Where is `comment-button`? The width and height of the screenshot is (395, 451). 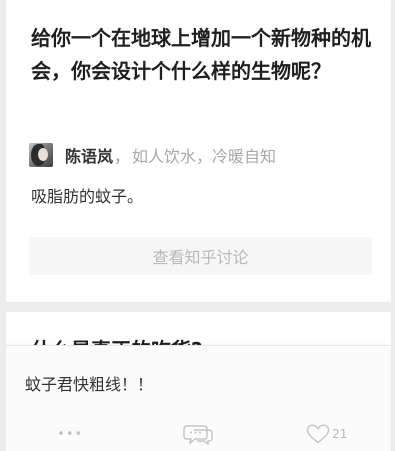
comment-button is located at coordinates (198, 434).